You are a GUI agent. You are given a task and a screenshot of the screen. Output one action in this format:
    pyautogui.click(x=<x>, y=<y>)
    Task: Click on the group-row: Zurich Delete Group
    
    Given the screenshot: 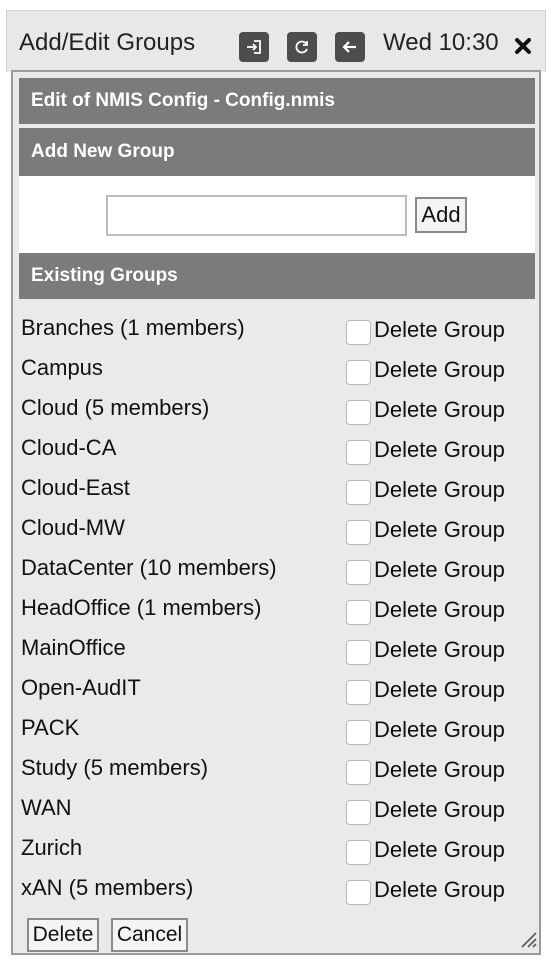 What is the action you would take?
    pyautogui.click(x=276, y=849)
    